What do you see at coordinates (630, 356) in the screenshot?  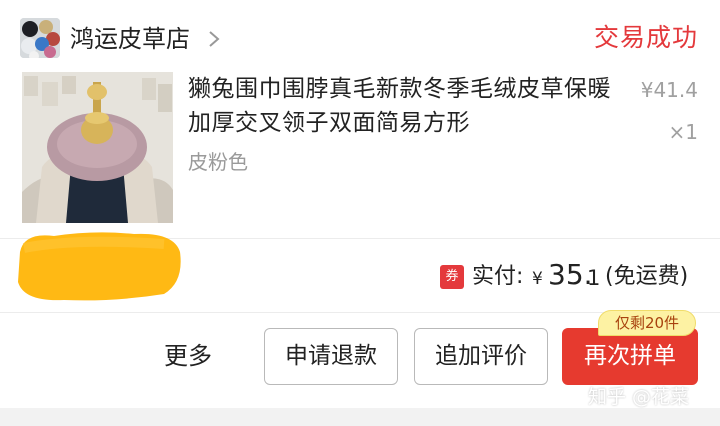 I see `rebuy-button: 再次拼单` at bounding box center [630, 356].